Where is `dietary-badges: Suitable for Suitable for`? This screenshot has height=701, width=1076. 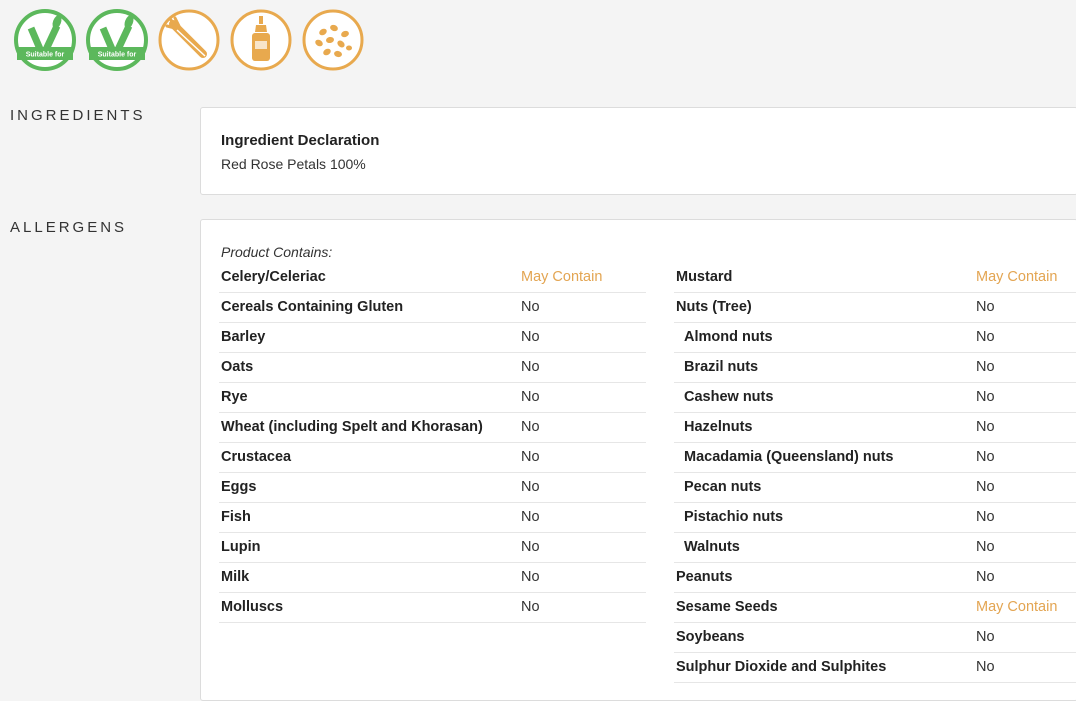
dietary-badges: Suitable for Suitable for is located at coordinates (189, 40).